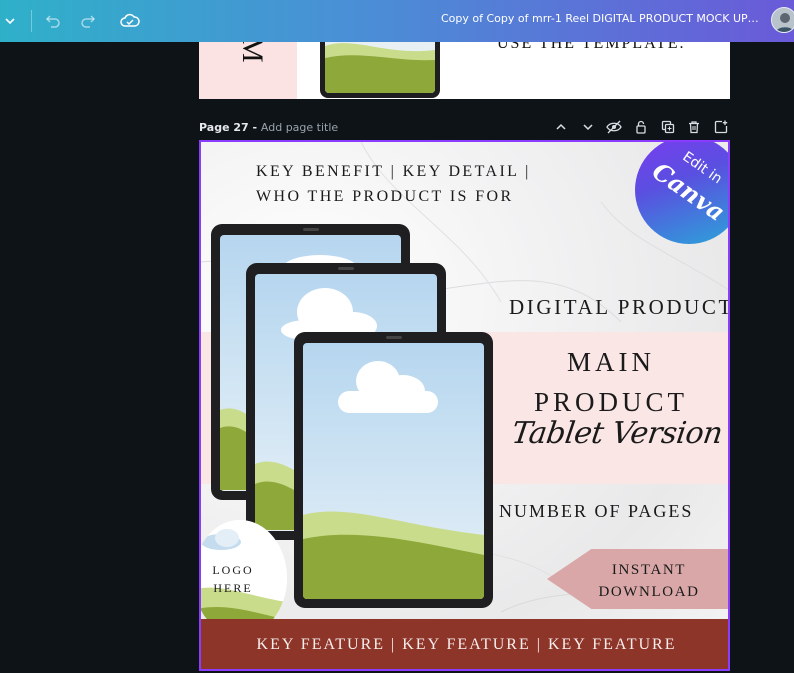  Describe the element at coordinates (224, 127) in the screenshot. I see `page-number: Page 27` at that location.